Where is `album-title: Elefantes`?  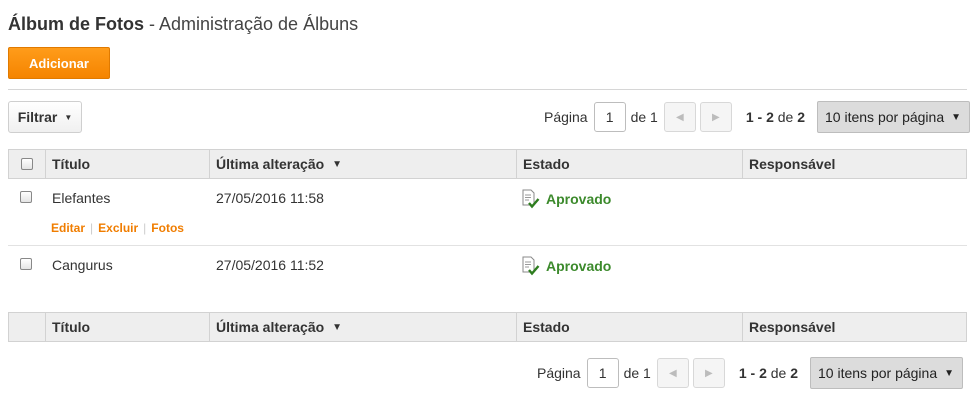
album-title: Elefantes is located at coordinates (81, 198).